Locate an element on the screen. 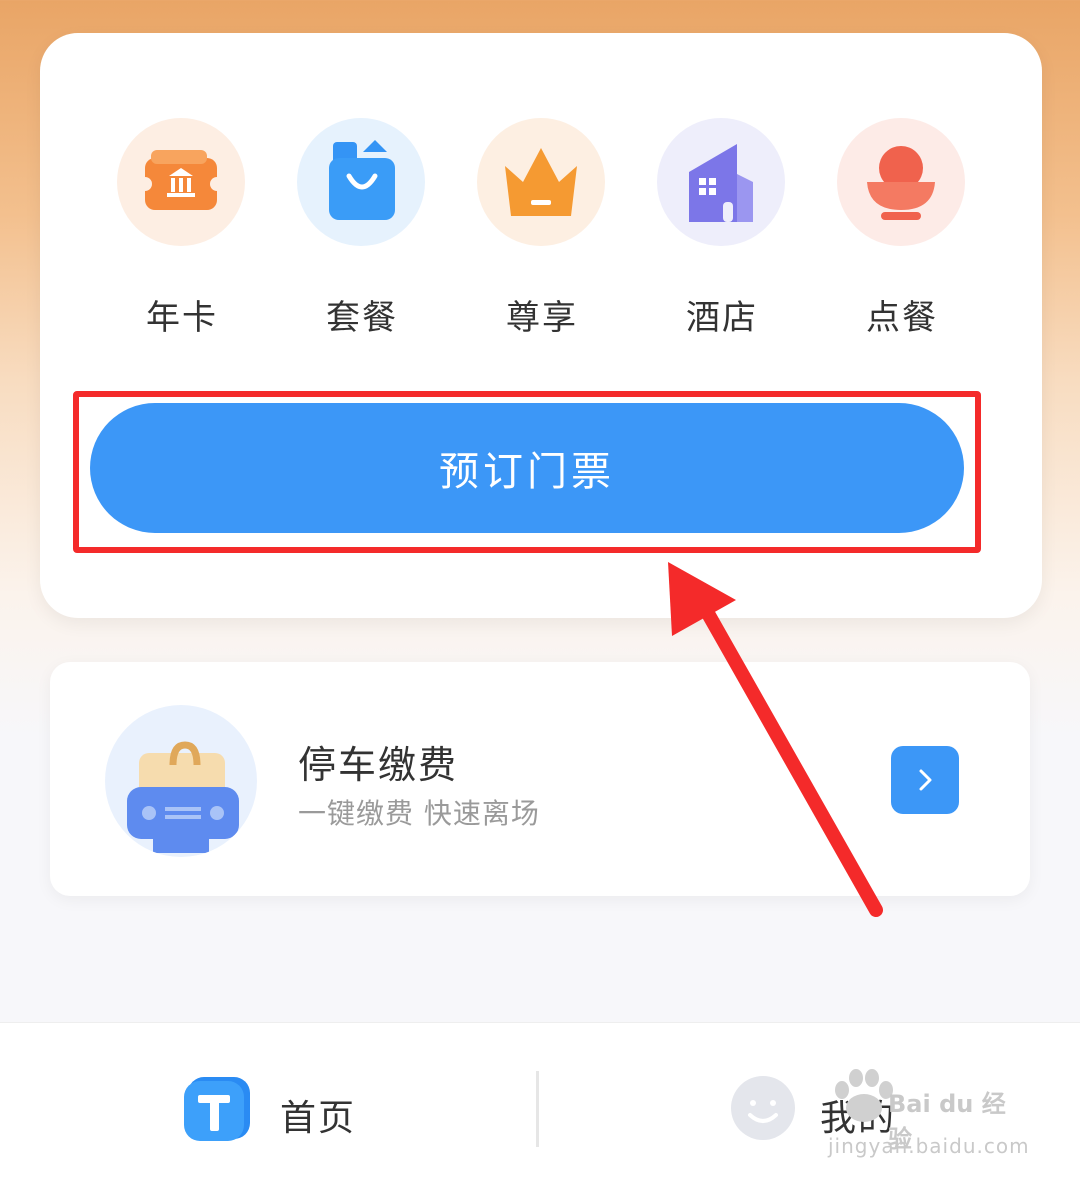 The image size is (1080, 1189). parking-car-icon is located at coordinates (181, 781).